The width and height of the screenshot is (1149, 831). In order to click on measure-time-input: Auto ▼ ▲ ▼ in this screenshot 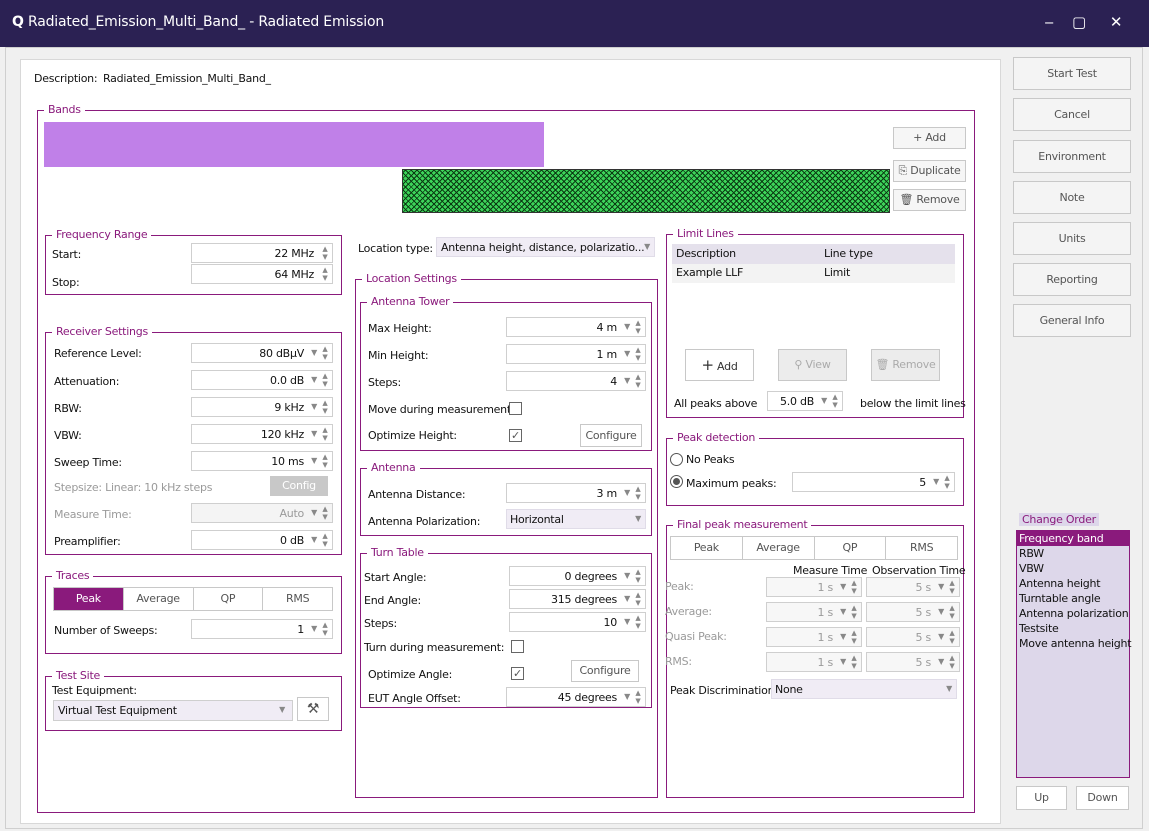, I will do `click(262, 513)`.